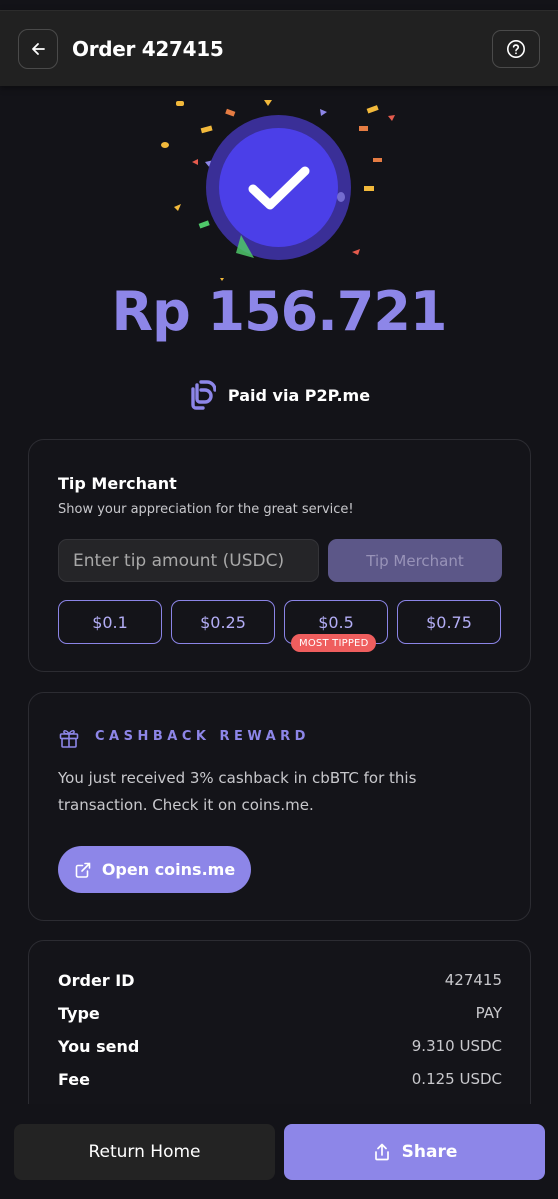 Image resolution: width=558 pixels, height=1199 pixels. Describe the element at coordinates (202, 736) in the screenshot. I see `cashback-title: CASHBACK REWARD` at that location.